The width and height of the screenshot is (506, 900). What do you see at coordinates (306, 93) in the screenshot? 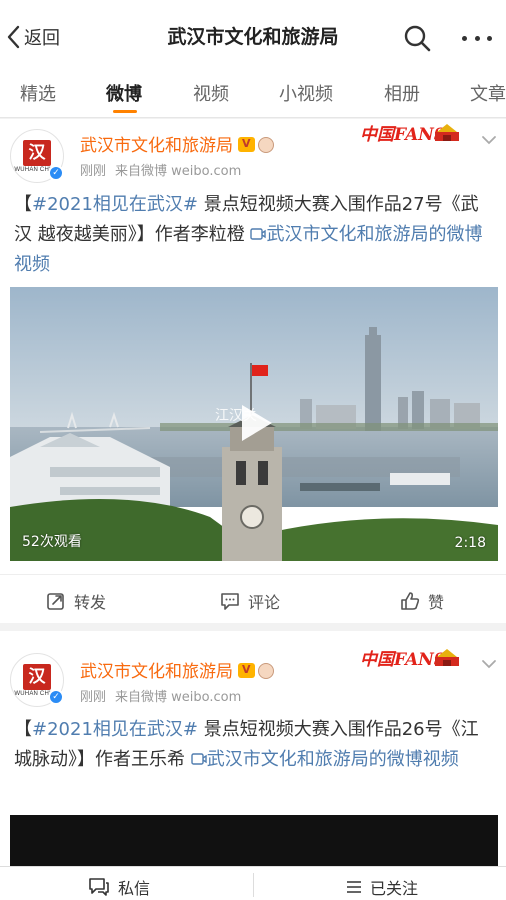
I see `tab-short-video: 小视频` at bounding box center [306, 93].